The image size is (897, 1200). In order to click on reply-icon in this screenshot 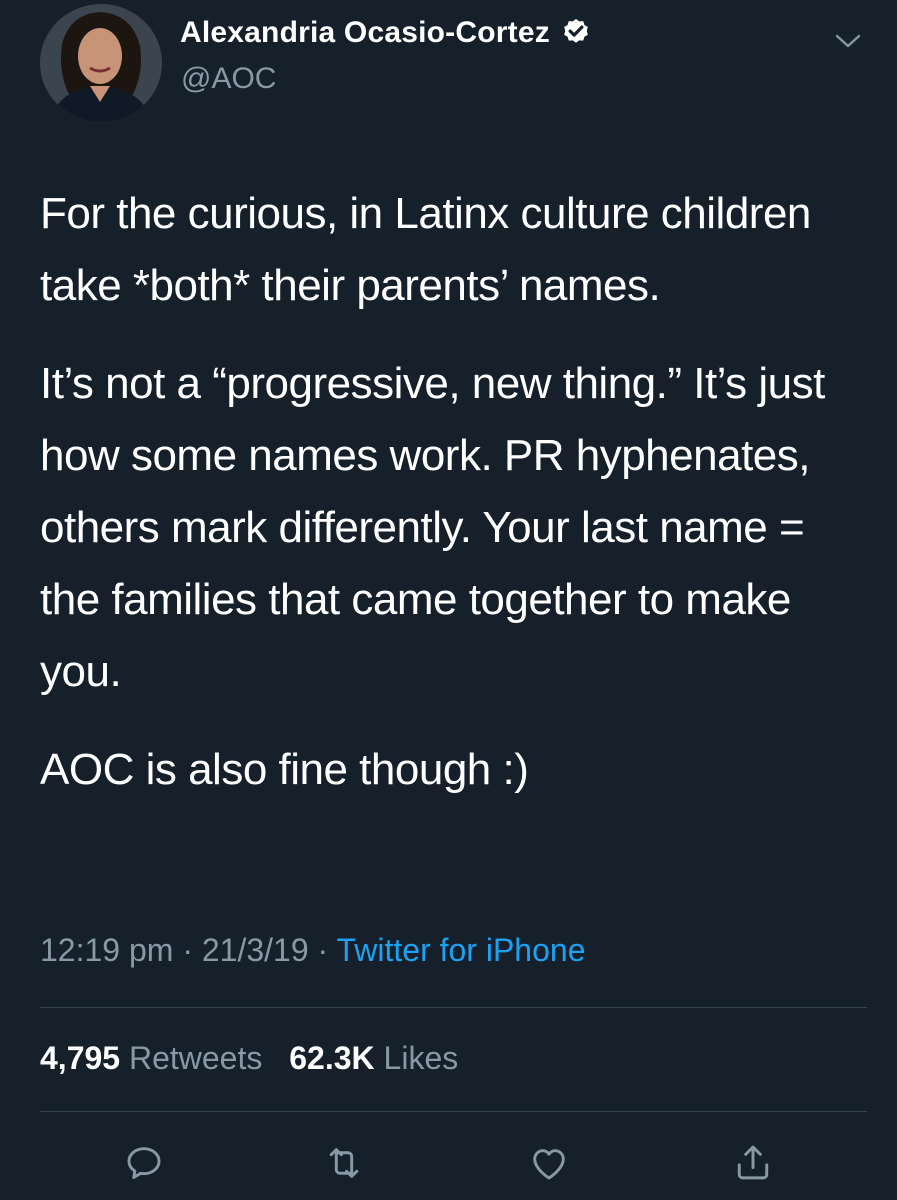, I will do `click(144, 1163)`.